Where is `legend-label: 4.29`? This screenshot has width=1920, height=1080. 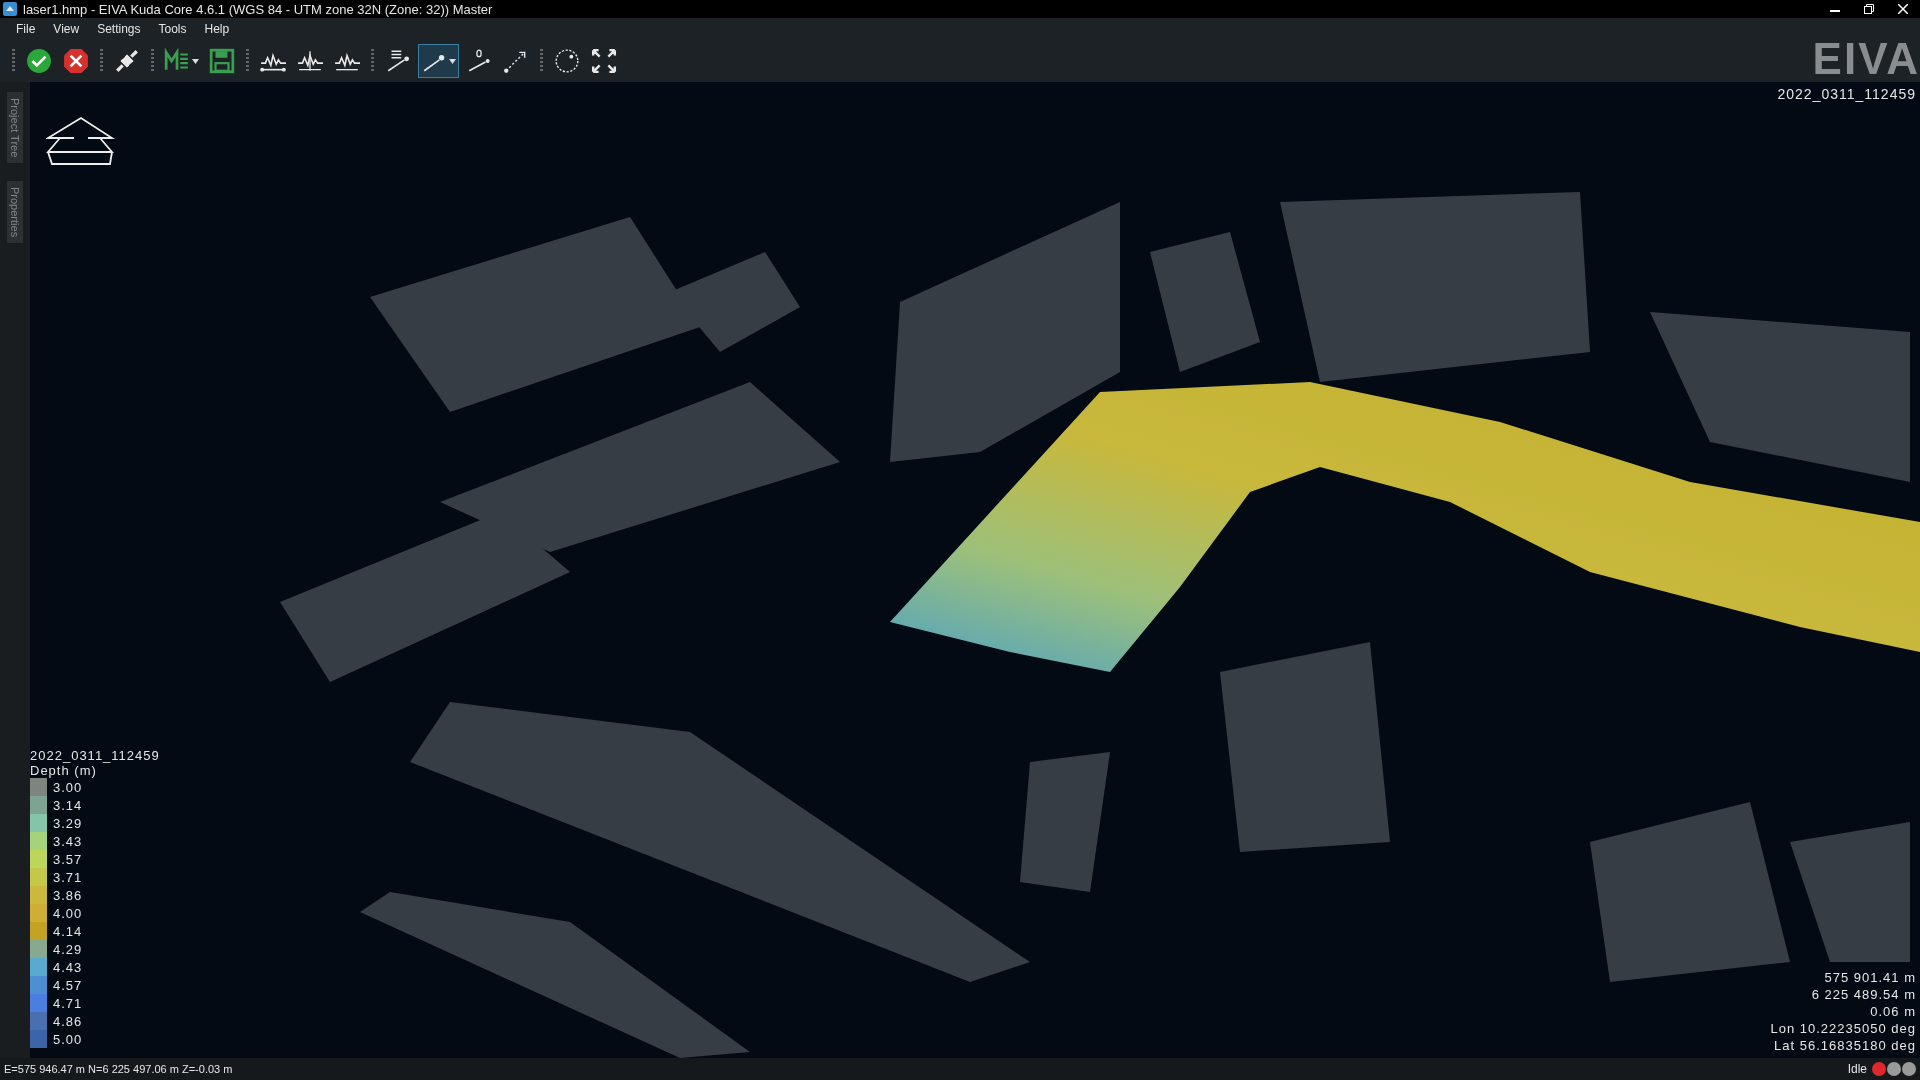
legend-label: 4.29 is located at coordinates (68, 949).